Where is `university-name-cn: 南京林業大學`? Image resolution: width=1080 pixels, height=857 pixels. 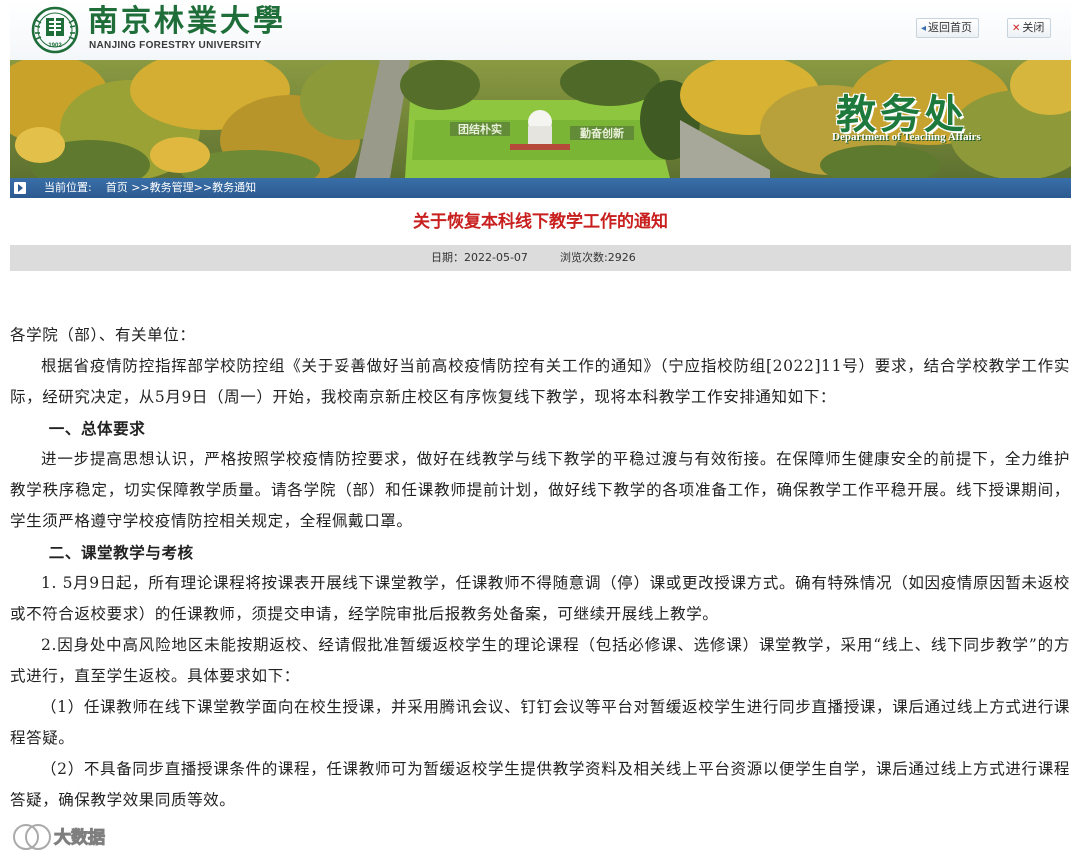
university-name-cn: 南京林業大學 is located at coordinates (187, 21).